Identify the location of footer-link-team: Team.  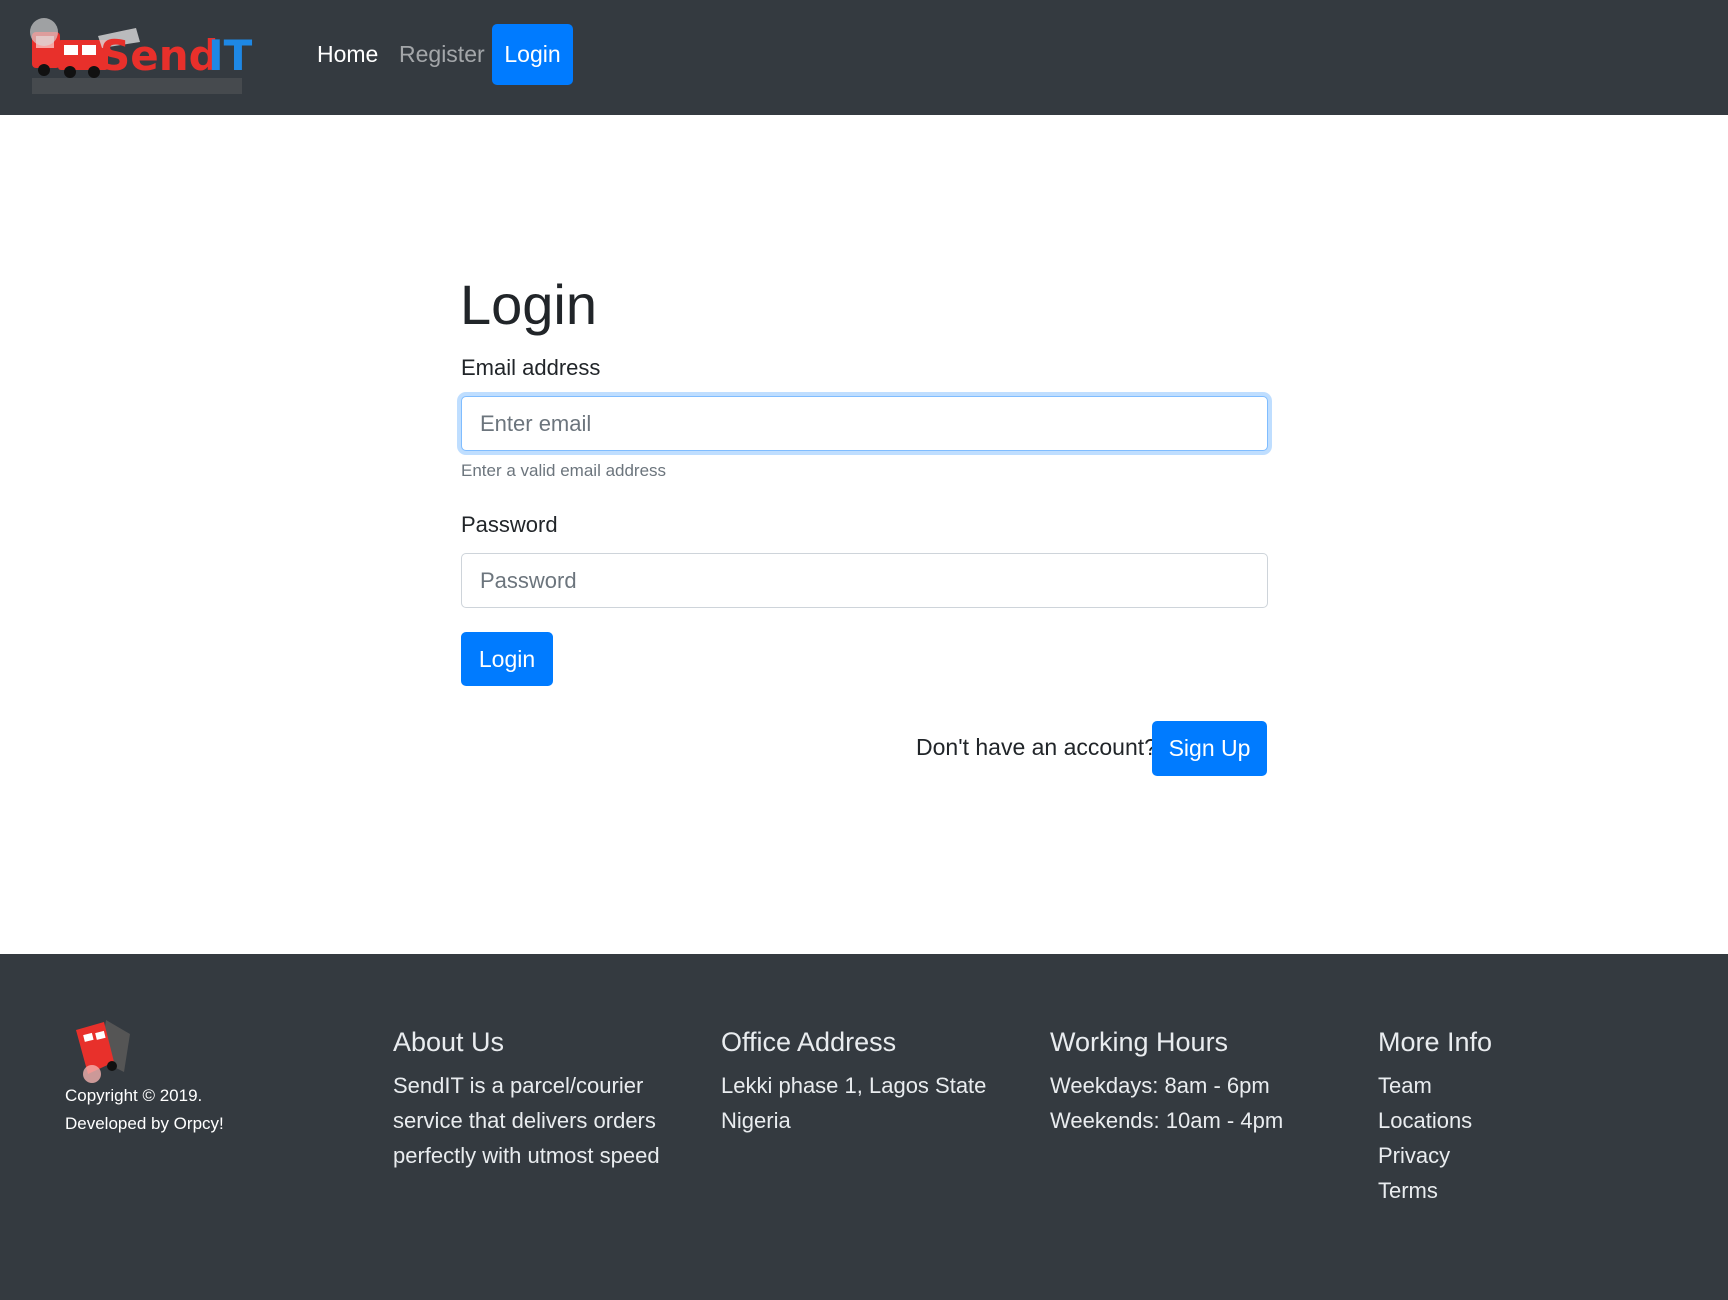
(1528, 1085).